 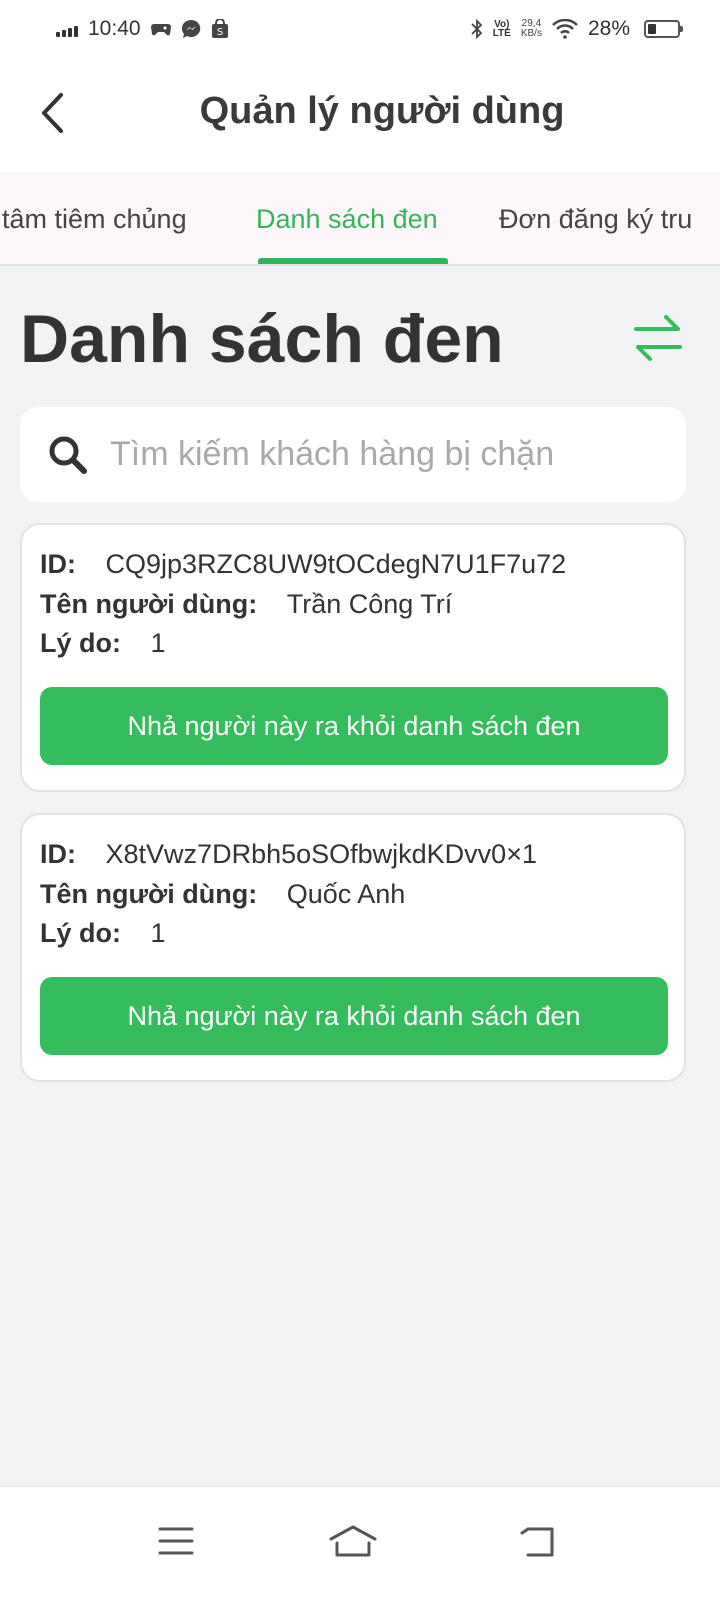 I want to click on search-input, so click(x=390, y=454).